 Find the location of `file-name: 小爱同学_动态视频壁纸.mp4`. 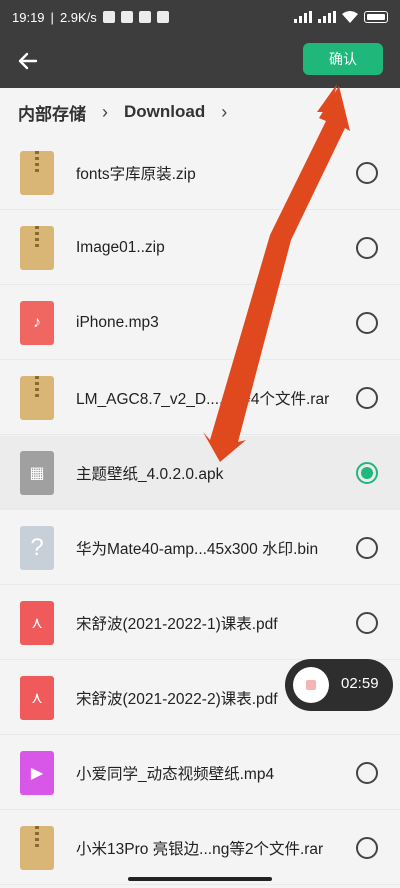

file-name: 小爱同学_动态视频壁纸.mp4 is located at coordinates (175, 774).